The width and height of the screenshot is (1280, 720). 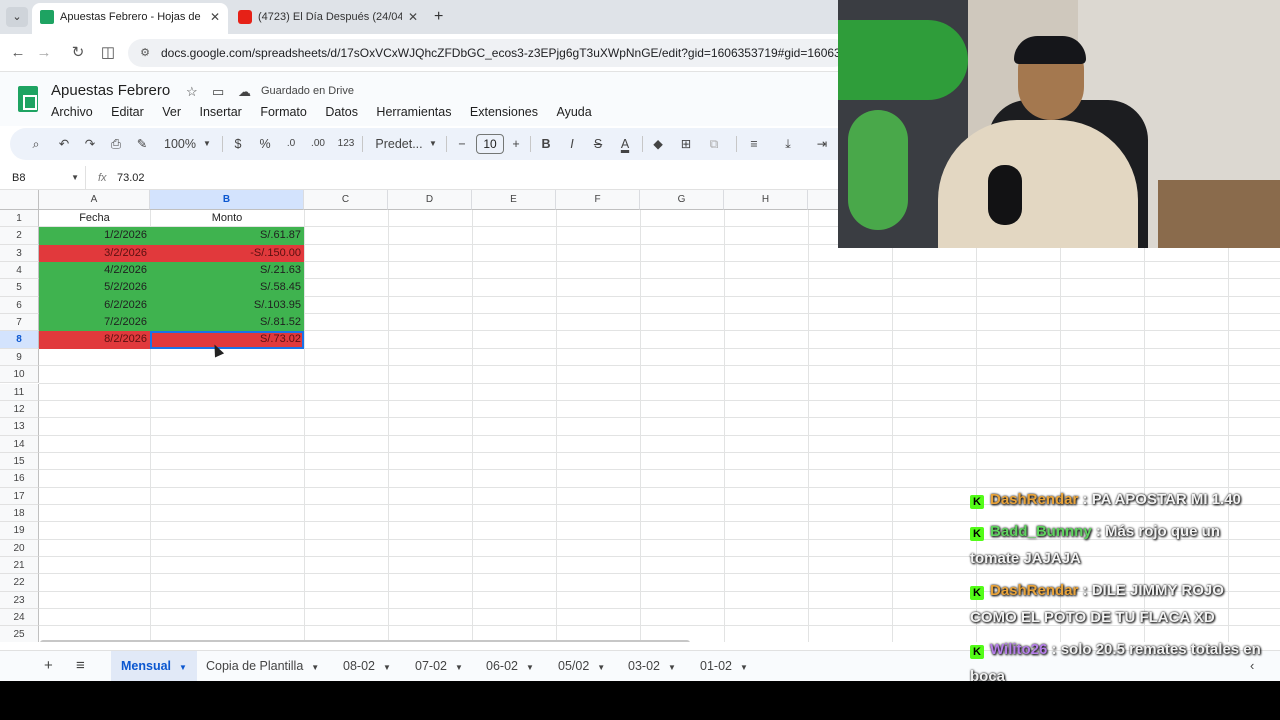 What do you see at coordinates (80, 666) in the screenshot?
I see `all-sheets-icon: ≡` at bounding box center [80, 666].